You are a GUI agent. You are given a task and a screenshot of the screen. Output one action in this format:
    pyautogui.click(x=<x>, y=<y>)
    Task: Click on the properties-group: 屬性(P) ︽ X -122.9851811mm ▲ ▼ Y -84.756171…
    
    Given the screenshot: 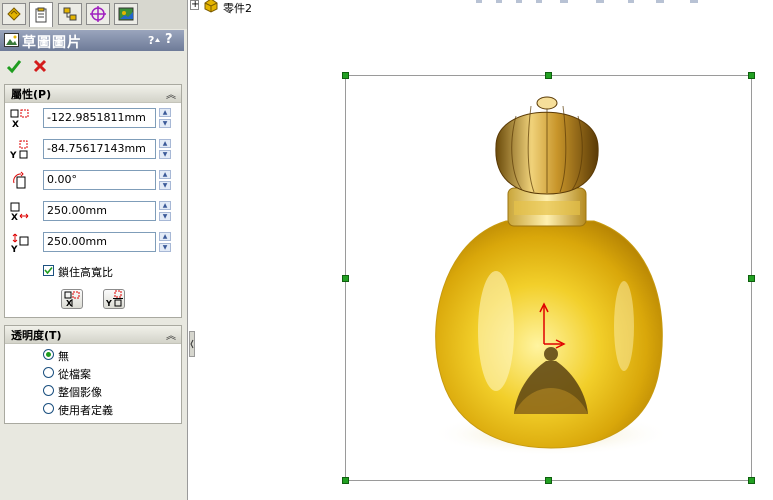 What is the action you would take?
    pyautogui.click(x=93, y=201)
    